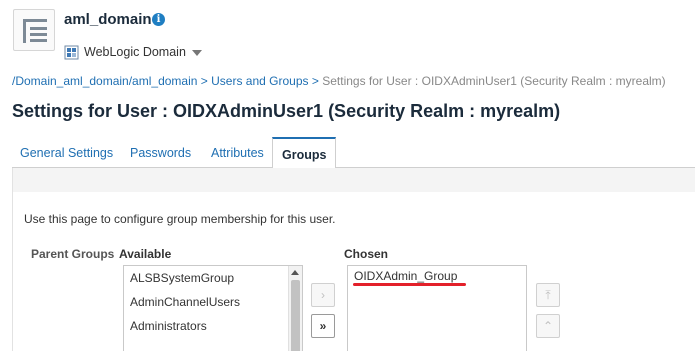 This screenshot has width=695, height=351. Describe the element at coordinates (185, 302) in the screenshot. I see `list-item: AdminChannelUsers` at that location.